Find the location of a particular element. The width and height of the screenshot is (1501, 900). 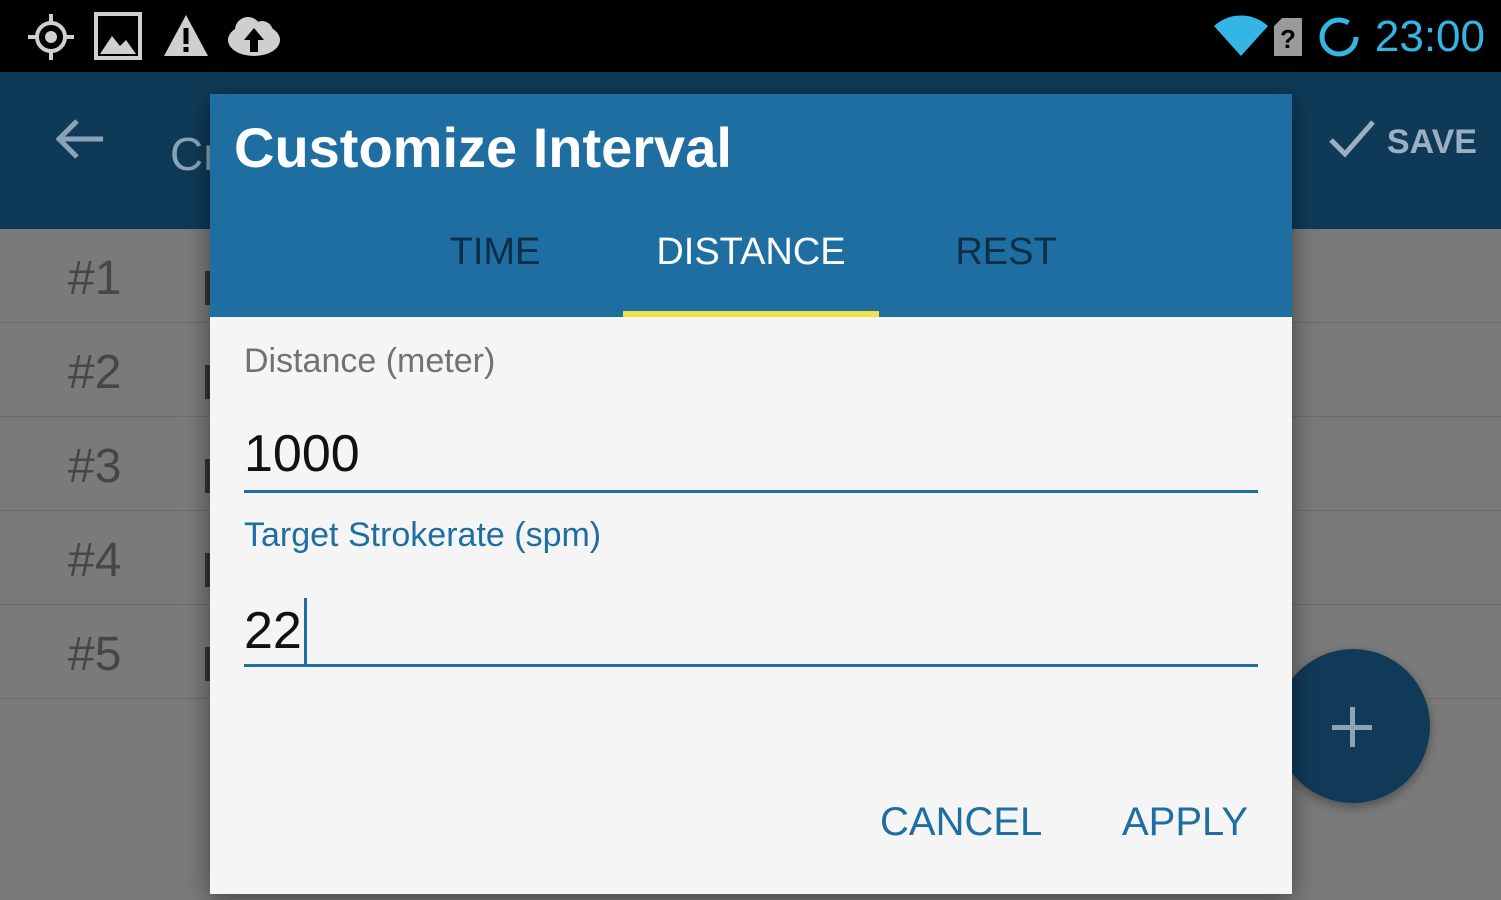

interval-number: #3 is located at coordinates (95, 466).